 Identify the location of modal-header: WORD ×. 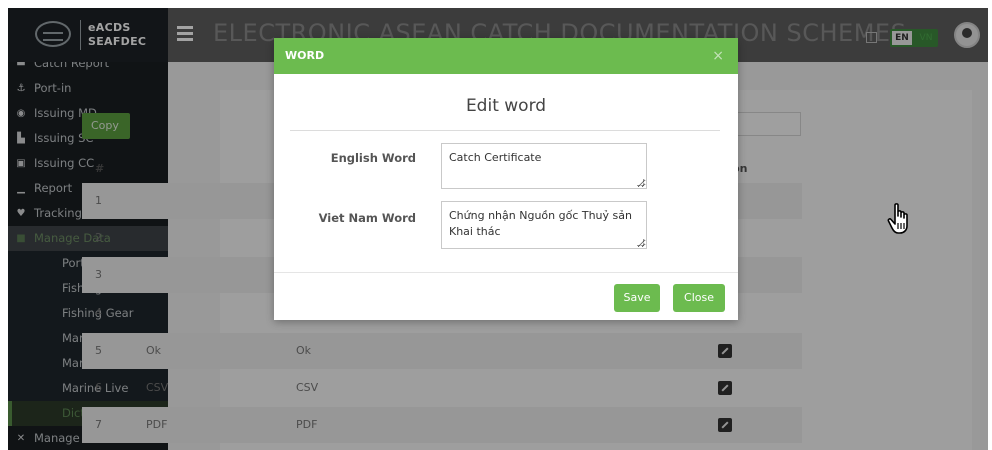
(506, 56).